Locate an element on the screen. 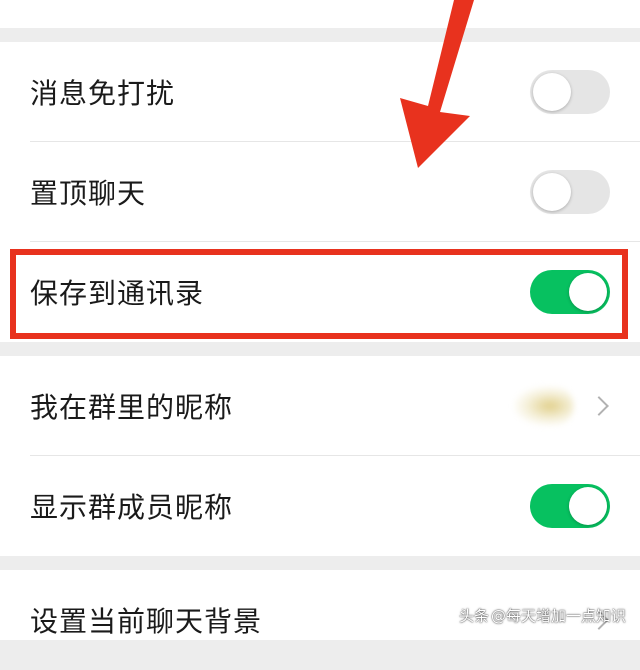 This screenshot has width=640, height=670. blurred-nickname-value is located at coordinates (544, 406).